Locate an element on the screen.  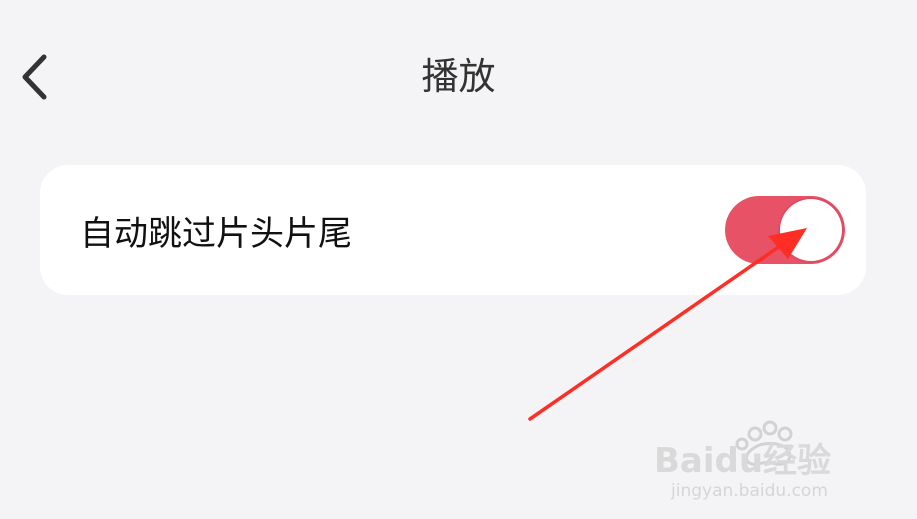
watermark-brand: Baidu经验 is located at coordinates (742, 461).